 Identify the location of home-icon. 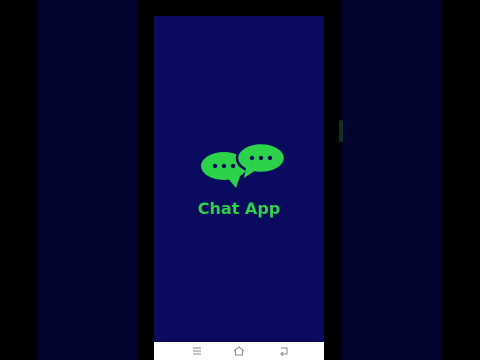
(239, 351).